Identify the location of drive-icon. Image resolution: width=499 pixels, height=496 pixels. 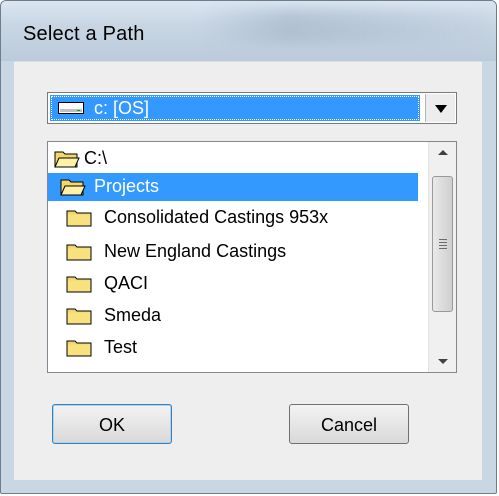
(71, 108).